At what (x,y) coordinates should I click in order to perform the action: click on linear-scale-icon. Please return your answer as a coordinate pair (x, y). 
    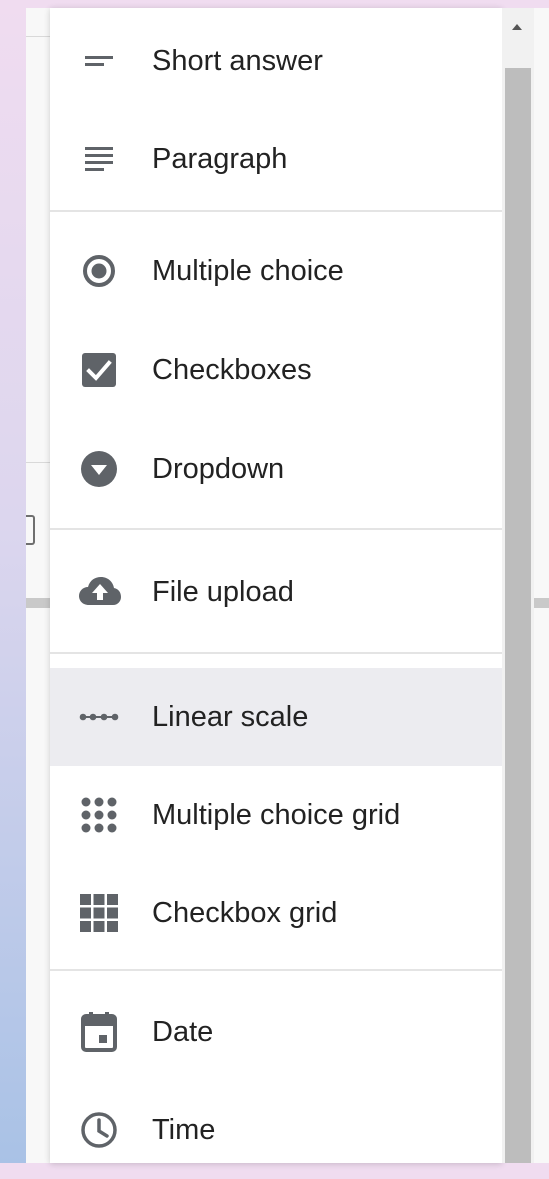
    Looking at the image, I should click on (99, 717).